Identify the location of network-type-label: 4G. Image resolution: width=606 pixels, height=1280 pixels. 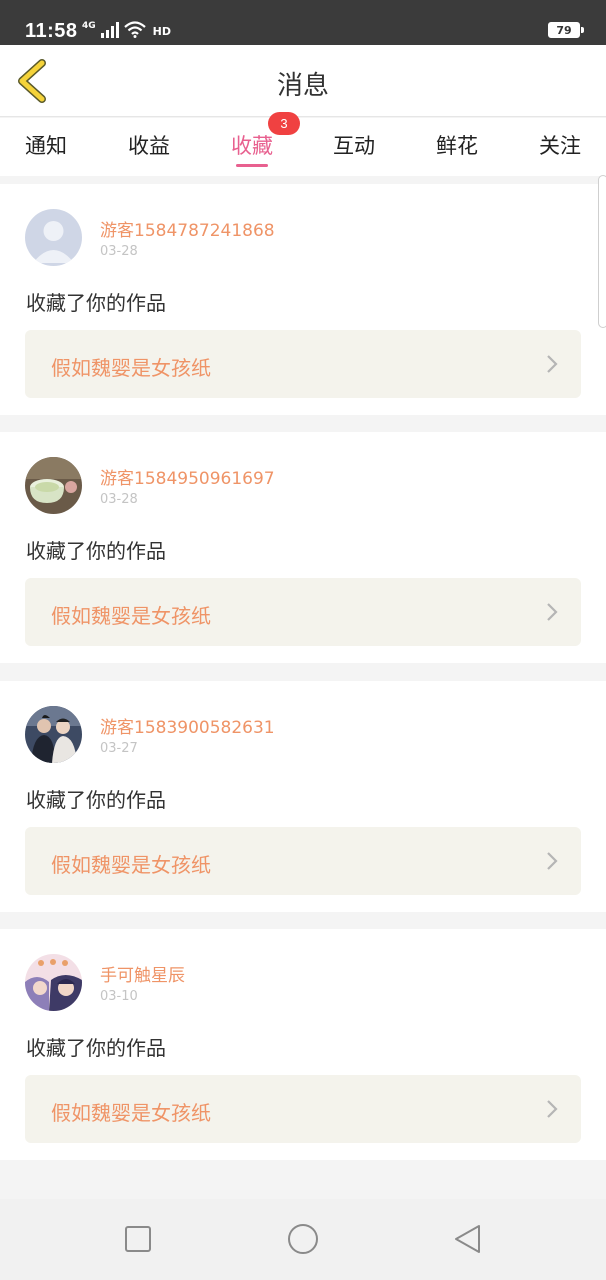
(89, 26).